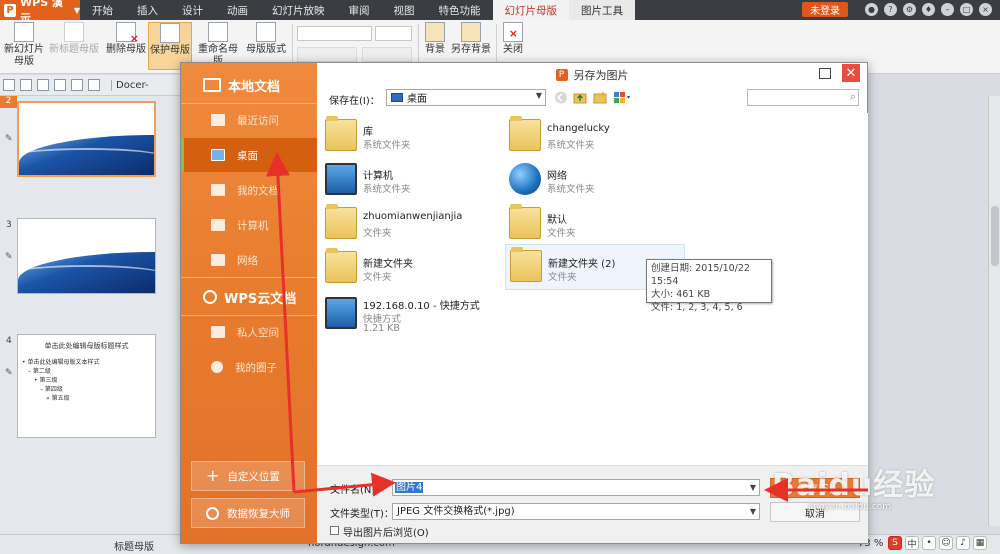  Describe the element at coordinates (995, 236) in the screenshot. I see `scrollbar-thumb` at that location.